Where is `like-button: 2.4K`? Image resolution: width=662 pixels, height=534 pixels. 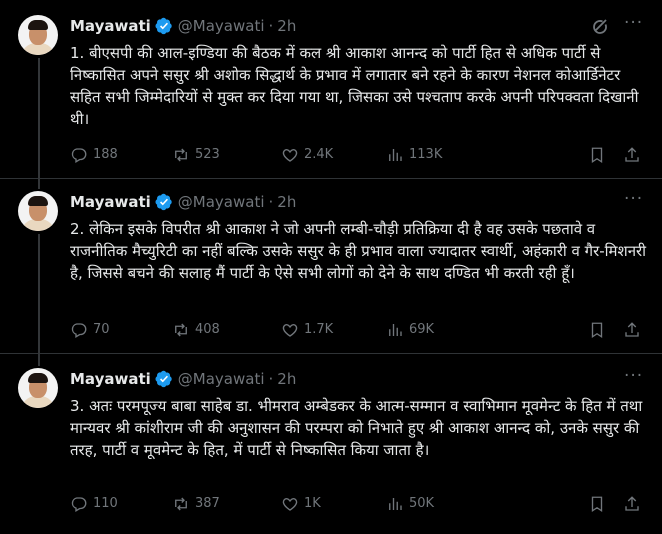
like-button: 2.4K is located at coordinates (307, 155).